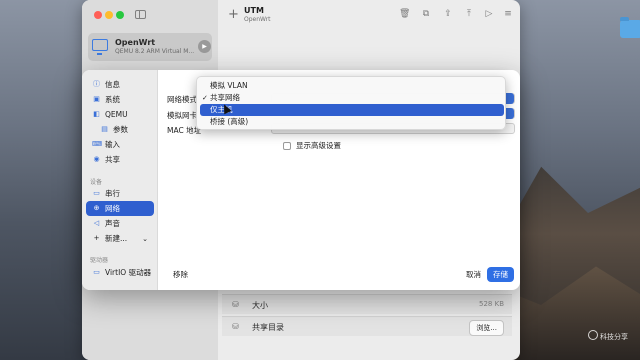 This screenshot has height=360, width=640. I want to click on share-icon: ⇪, so click(448, 14).